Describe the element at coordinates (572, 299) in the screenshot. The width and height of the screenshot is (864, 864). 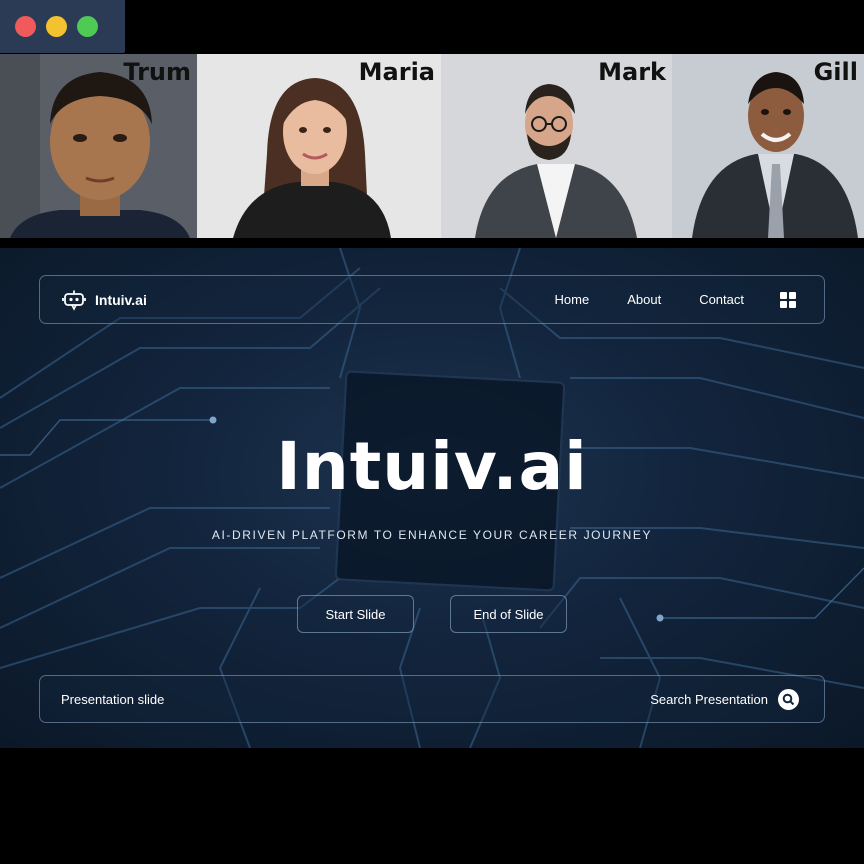
I see `nav-home-link: Home` at that location.